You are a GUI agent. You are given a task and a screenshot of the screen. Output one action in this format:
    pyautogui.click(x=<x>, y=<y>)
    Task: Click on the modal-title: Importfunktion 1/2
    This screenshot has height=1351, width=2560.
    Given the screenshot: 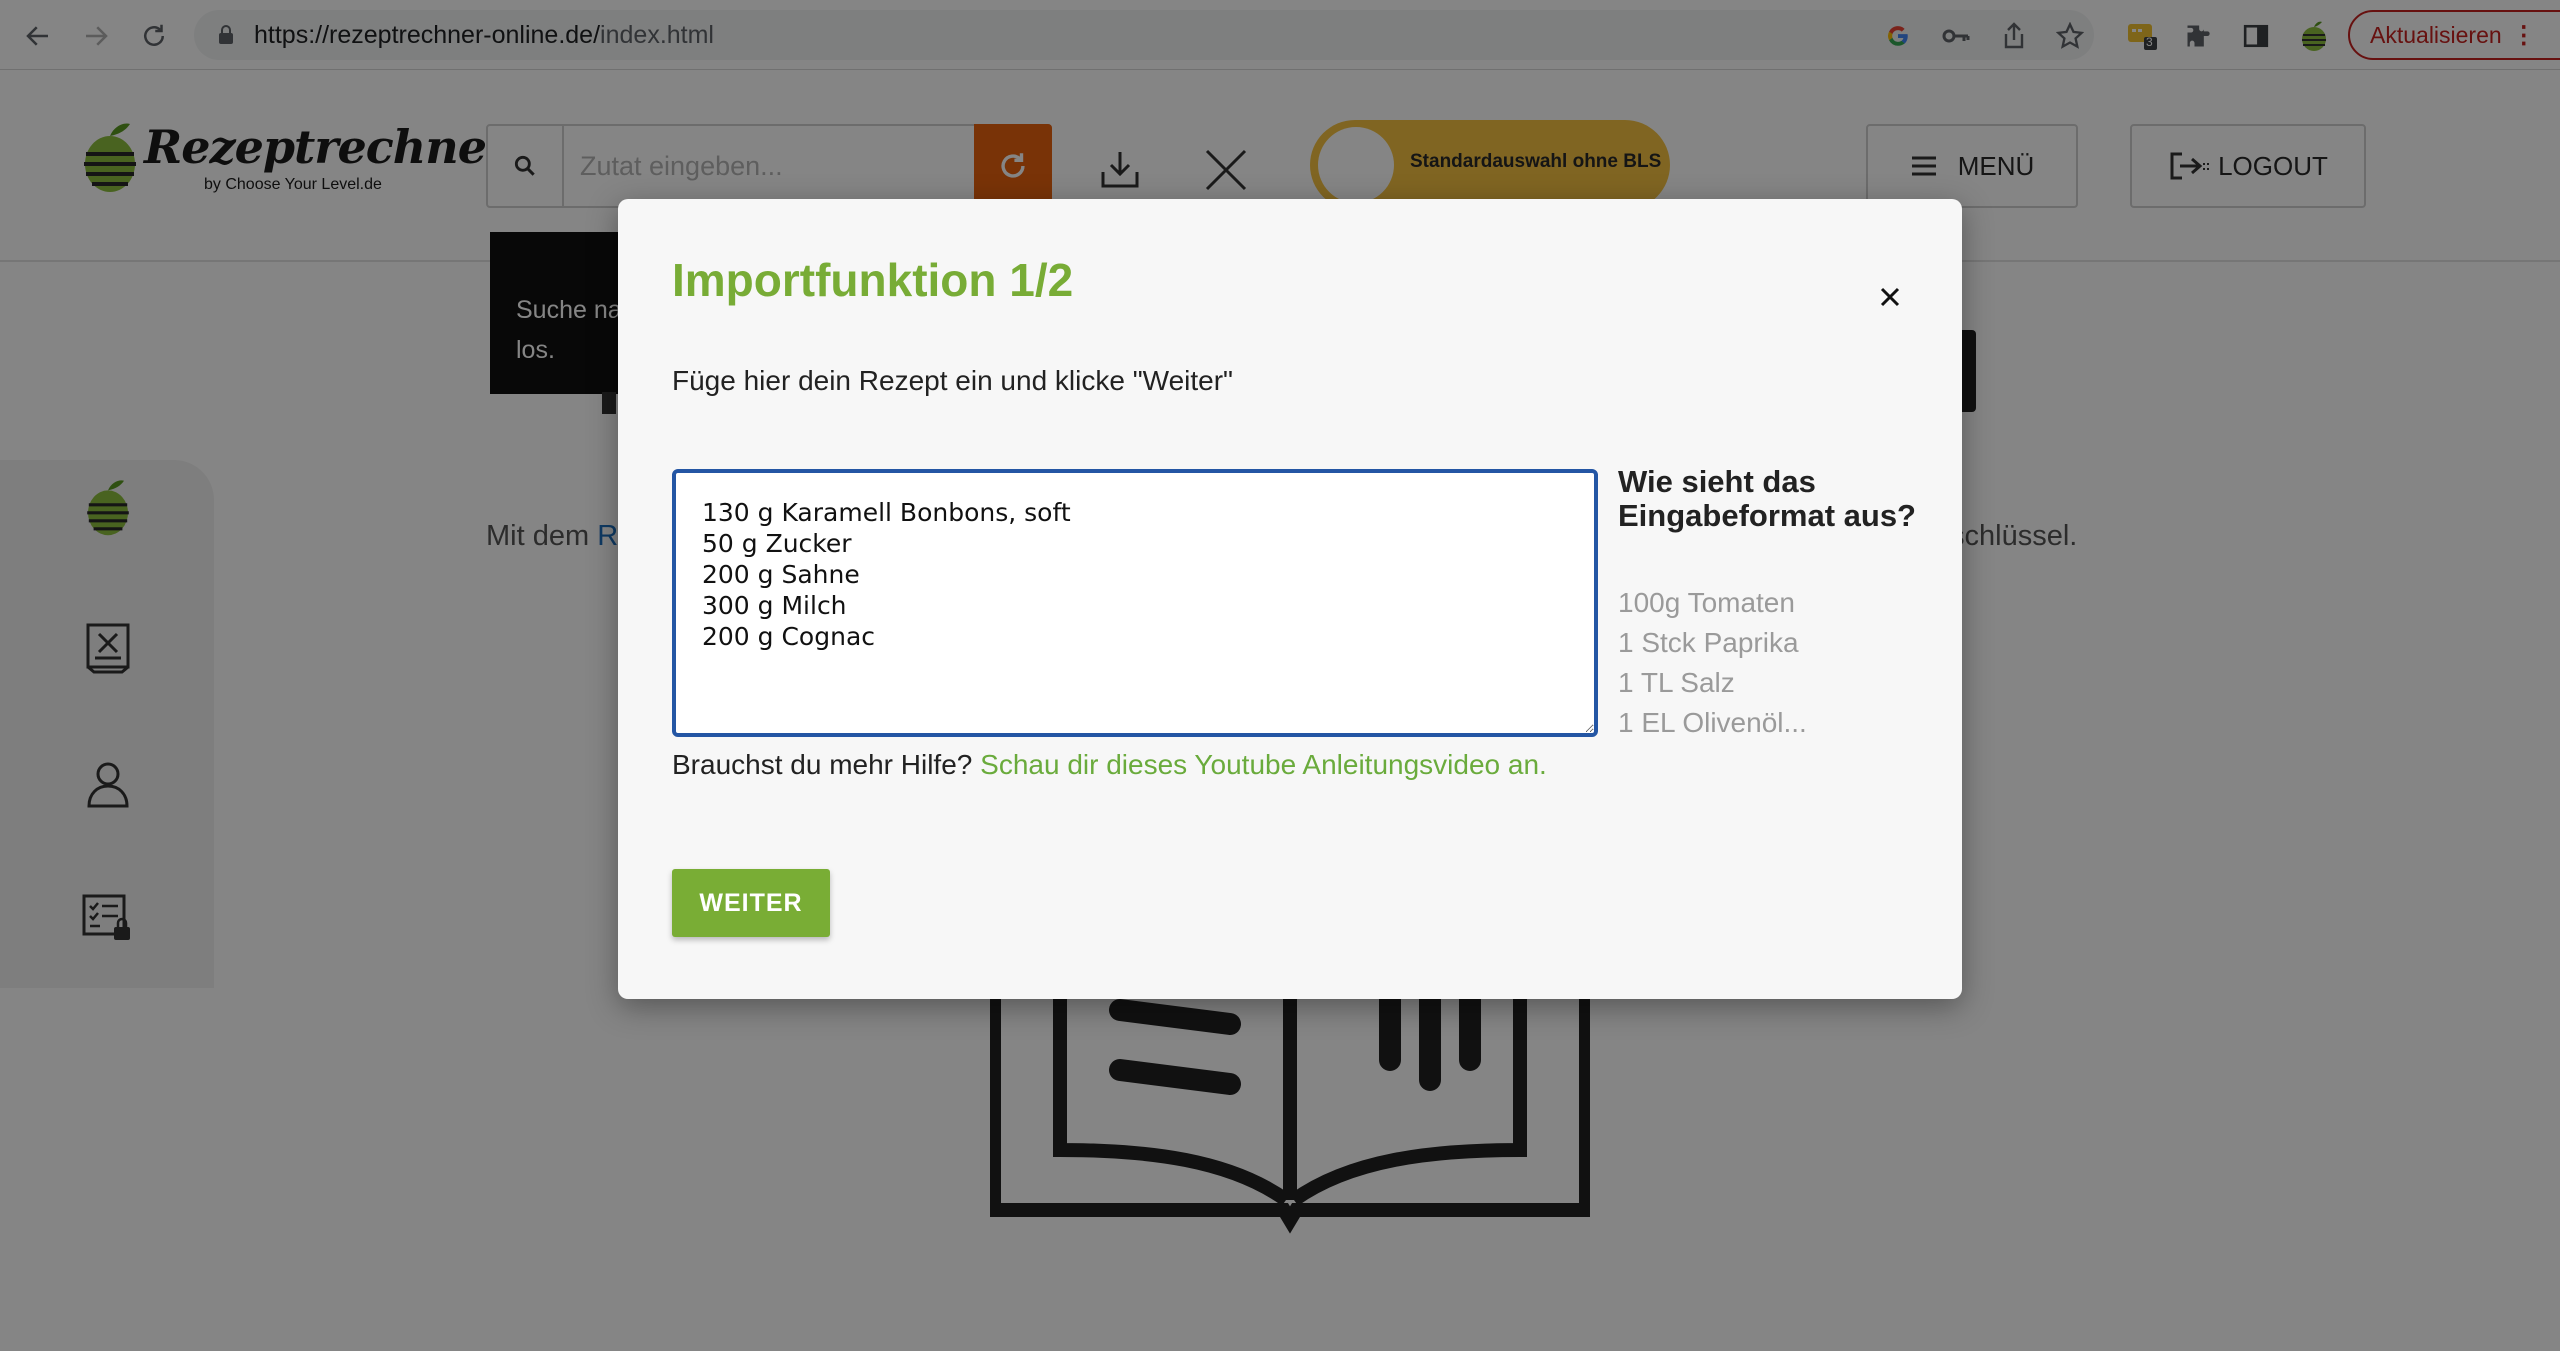 What is the action you would take?
    pyautogui.click(x=873, y=280)
    